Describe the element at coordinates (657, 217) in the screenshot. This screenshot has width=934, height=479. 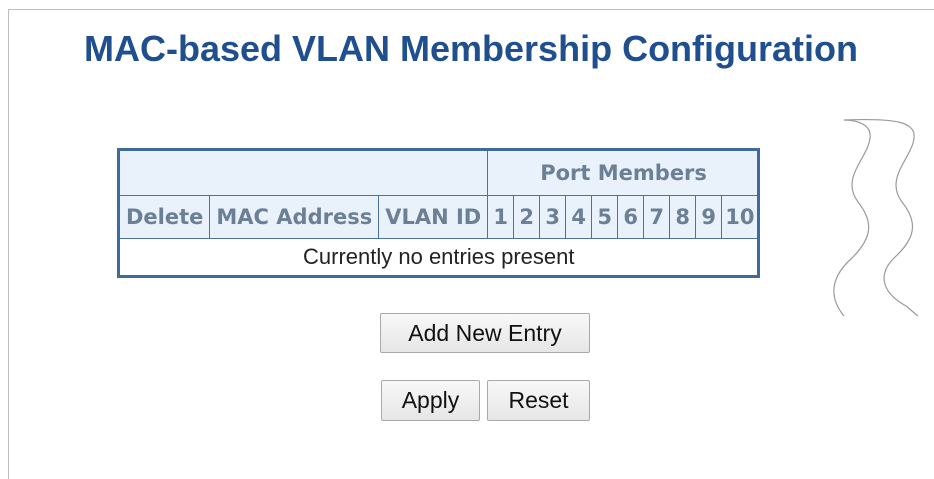
I see `port-header-7: 7` at that location.